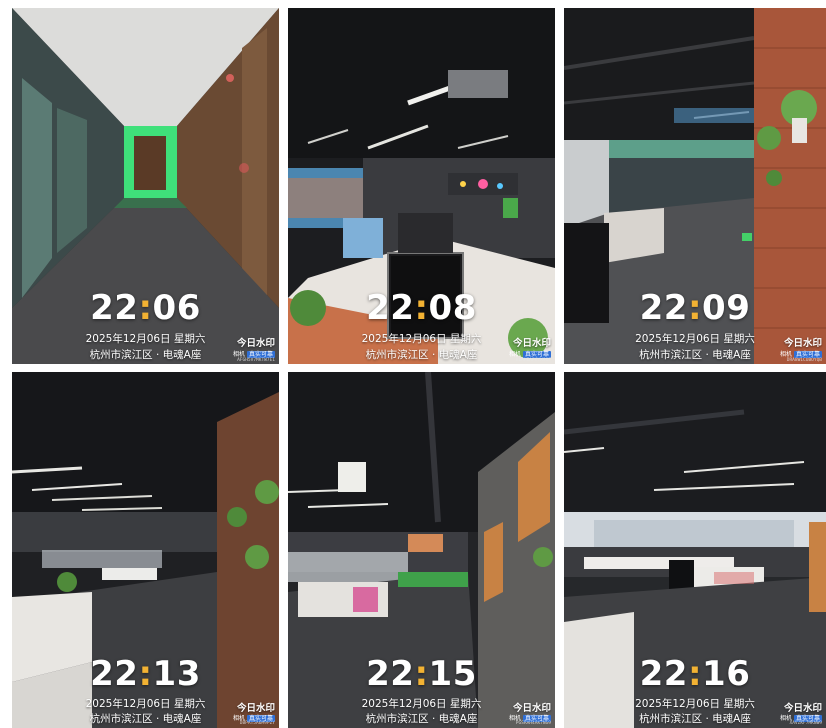  I want to click on photo-time: 22:08, so click(421, 308).